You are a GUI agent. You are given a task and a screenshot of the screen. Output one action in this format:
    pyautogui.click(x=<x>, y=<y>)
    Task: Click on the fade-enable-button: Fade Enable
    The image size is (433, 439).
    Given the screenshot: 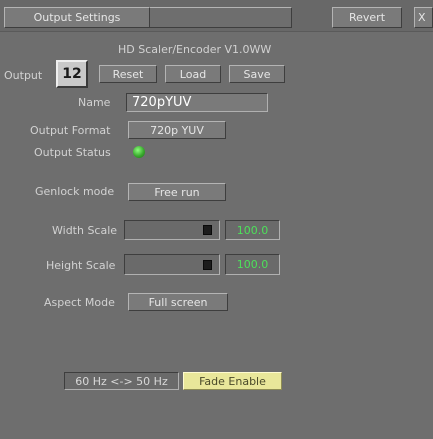 What is the action you would take?
    pyautogui.click(x=232, y=381)
    